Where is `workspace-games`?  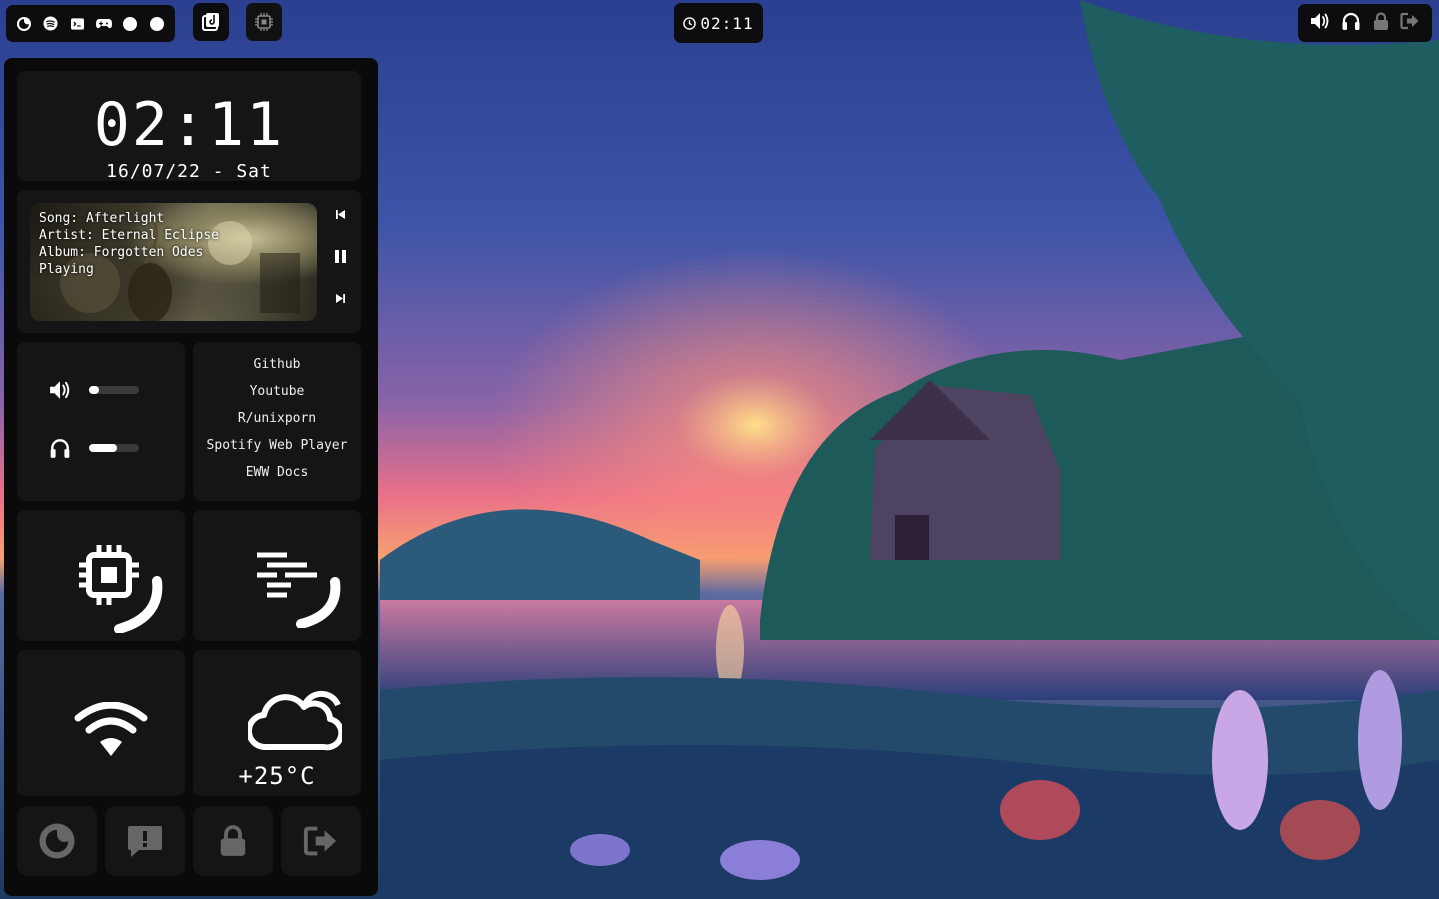 workspace-games is located at coordinates (104, 24).